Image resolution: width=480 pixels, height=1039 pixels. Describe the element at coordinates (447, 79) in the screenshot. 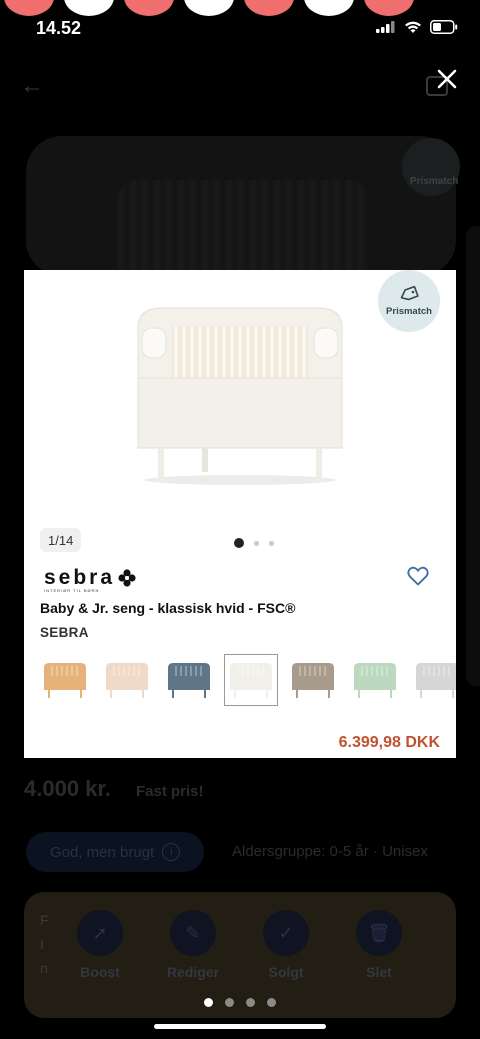

I see `close-icon` at that location.